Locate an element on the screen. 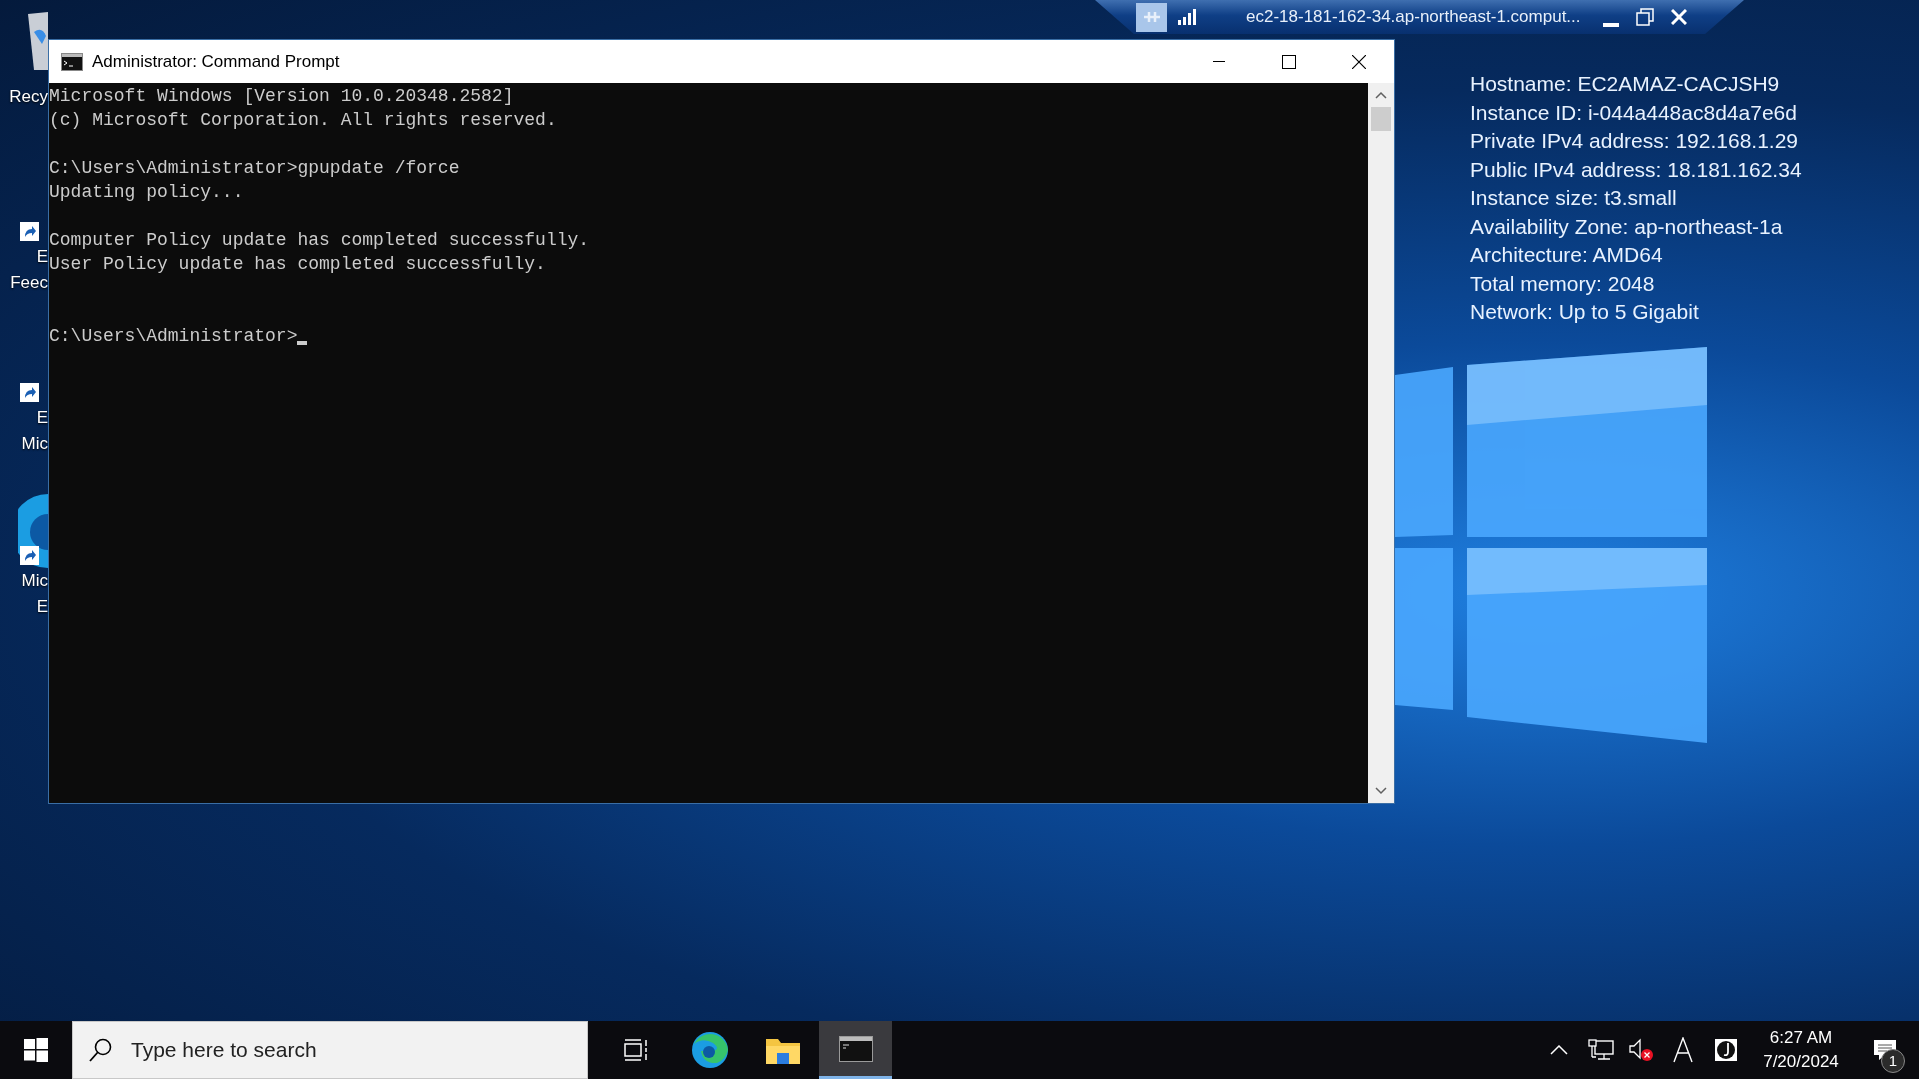 This screenshot has height=1079, width=1919. volume-muted-icon is located at coordinates (1642, 1050).